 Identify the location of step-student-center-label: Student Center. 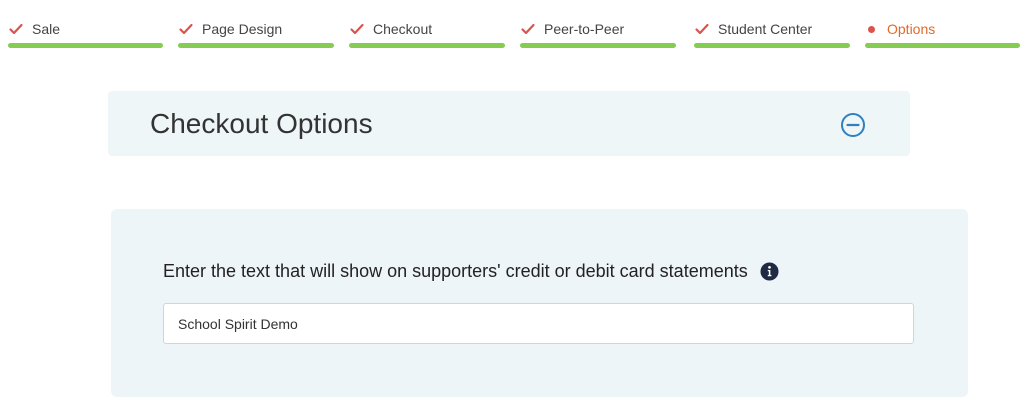
(765, 29).